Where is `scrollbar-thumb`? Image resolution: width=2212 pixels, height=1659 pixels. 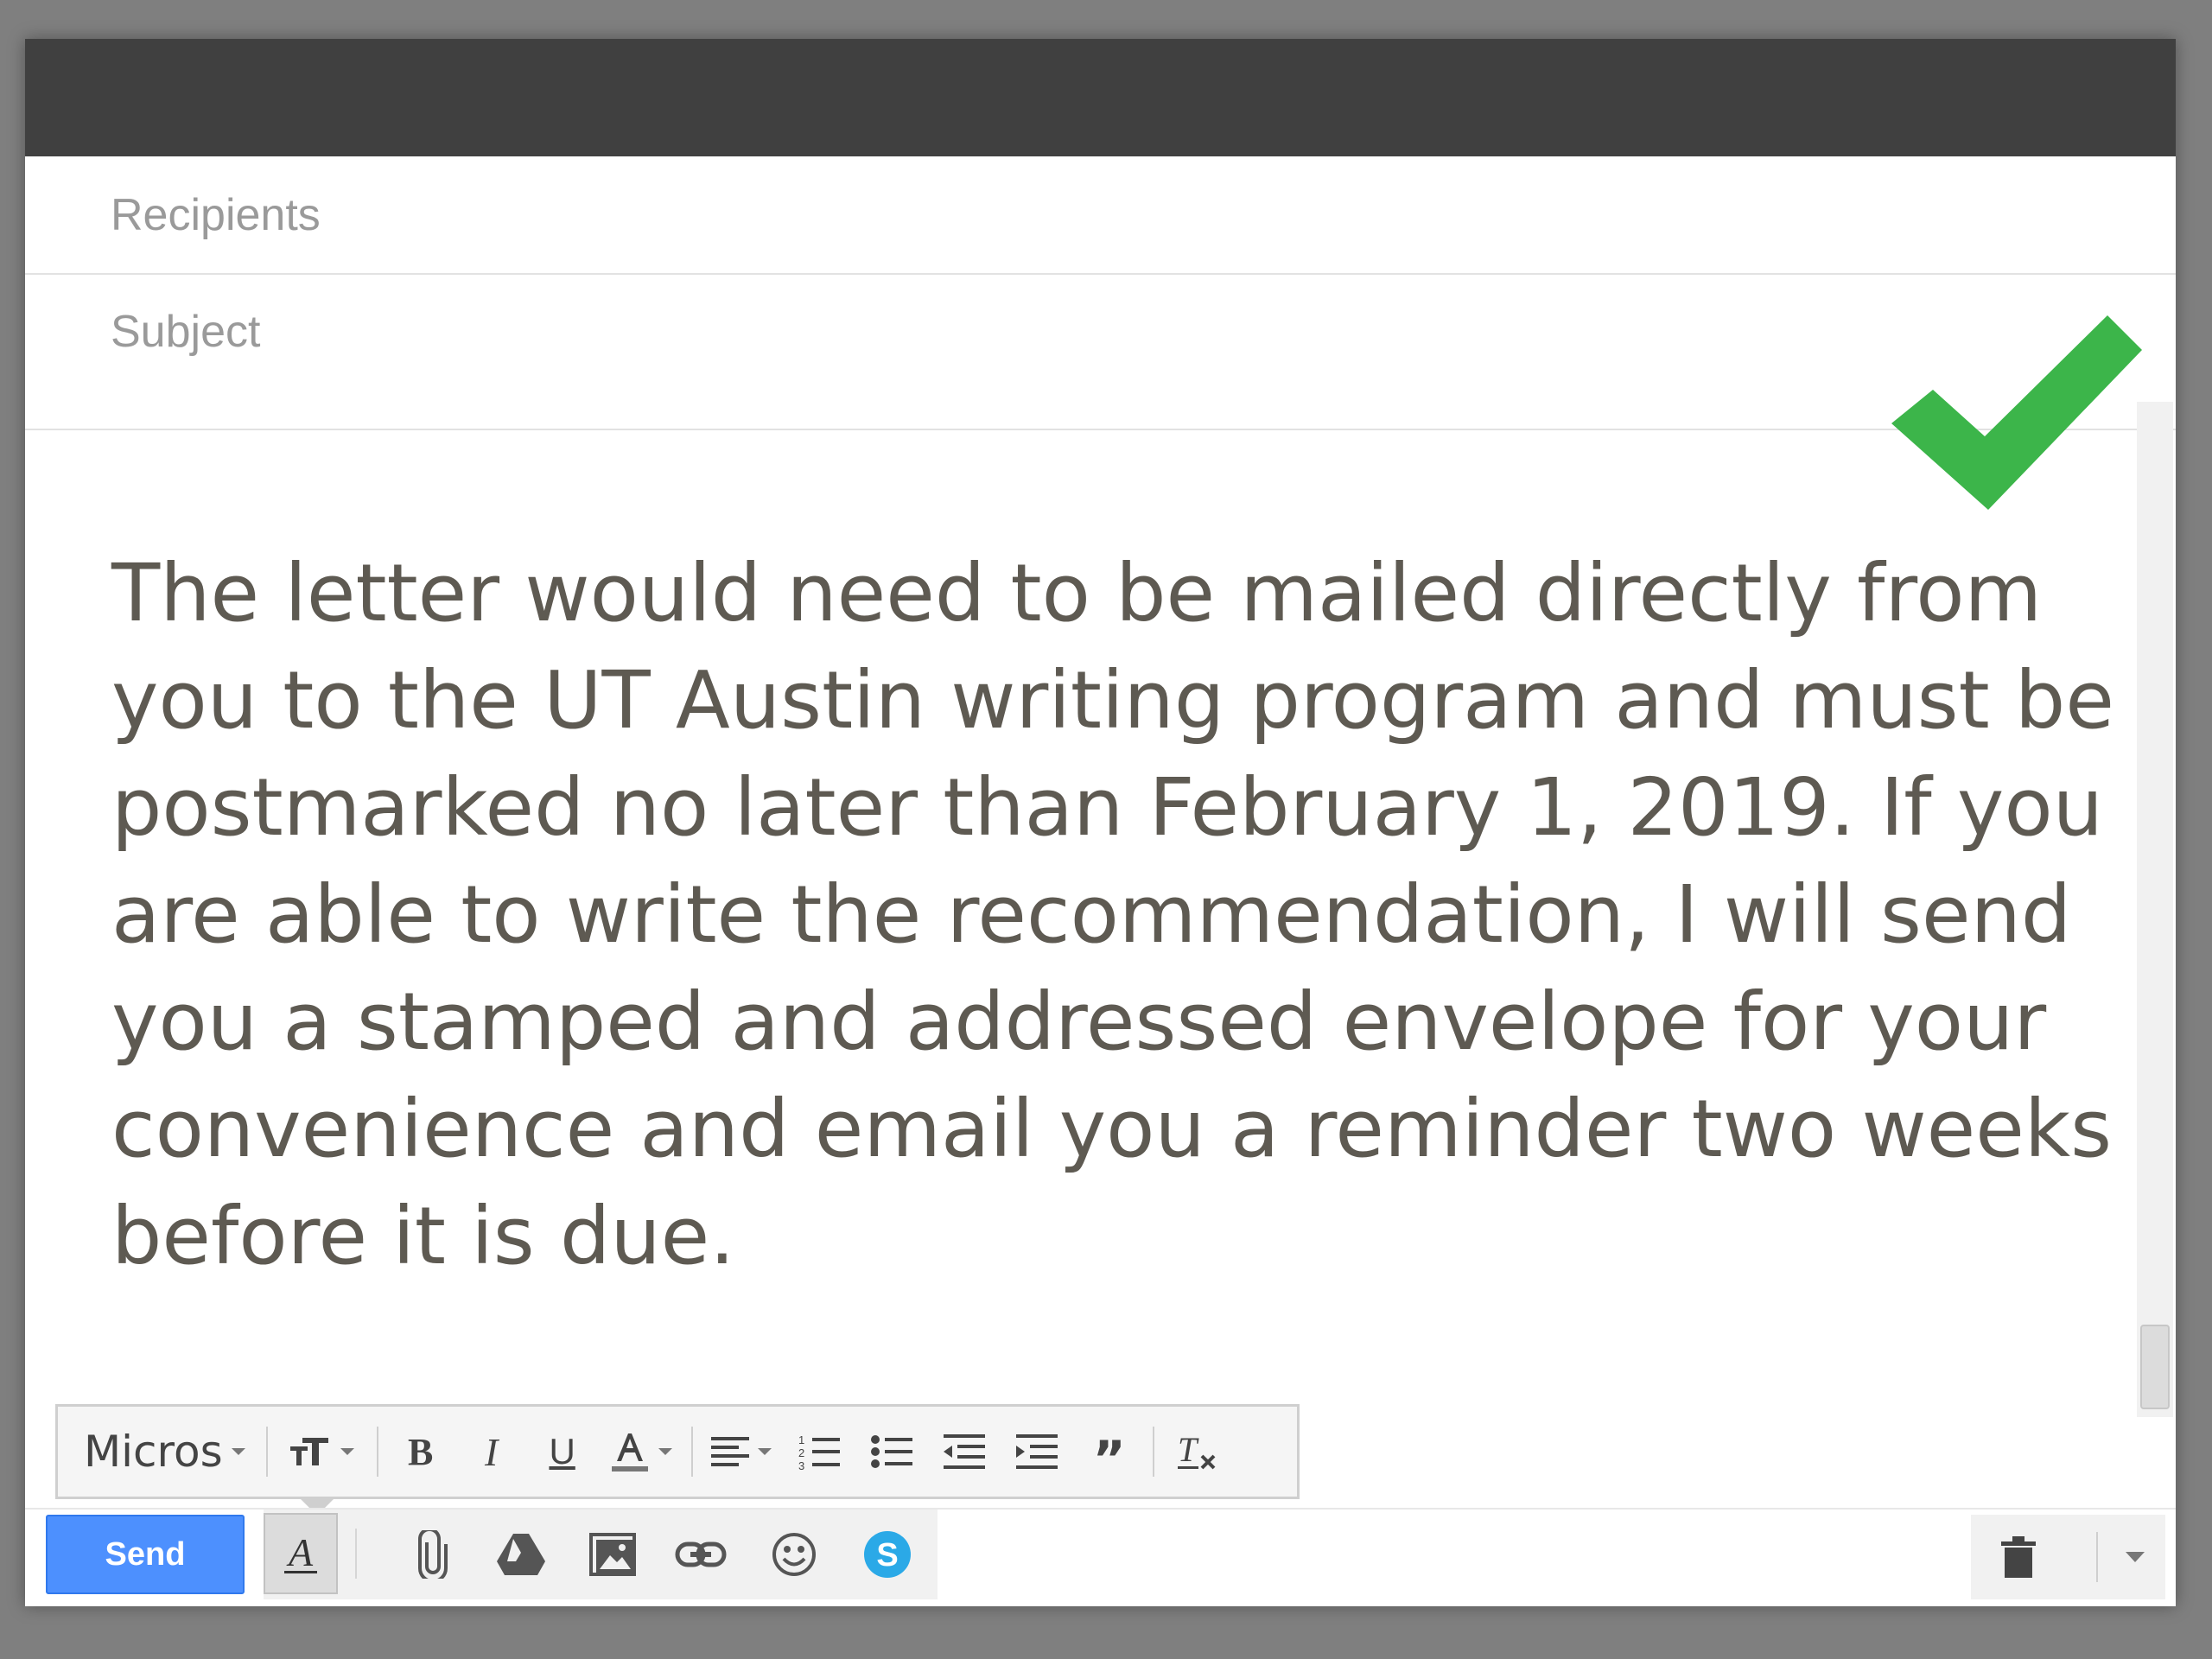
scrollbar-thumb is located at coordinates (2155, 1367).